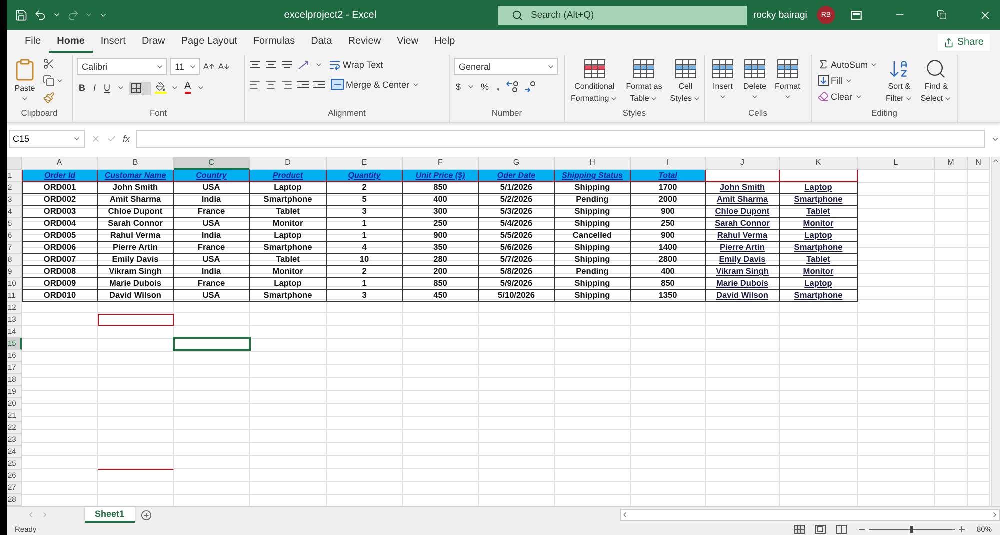 This screenshot has width=1000, height=535. Describe the element at coordinates (899, 83) in the screenshot. I see `ribbon-button: Sort & Filter` at that location.